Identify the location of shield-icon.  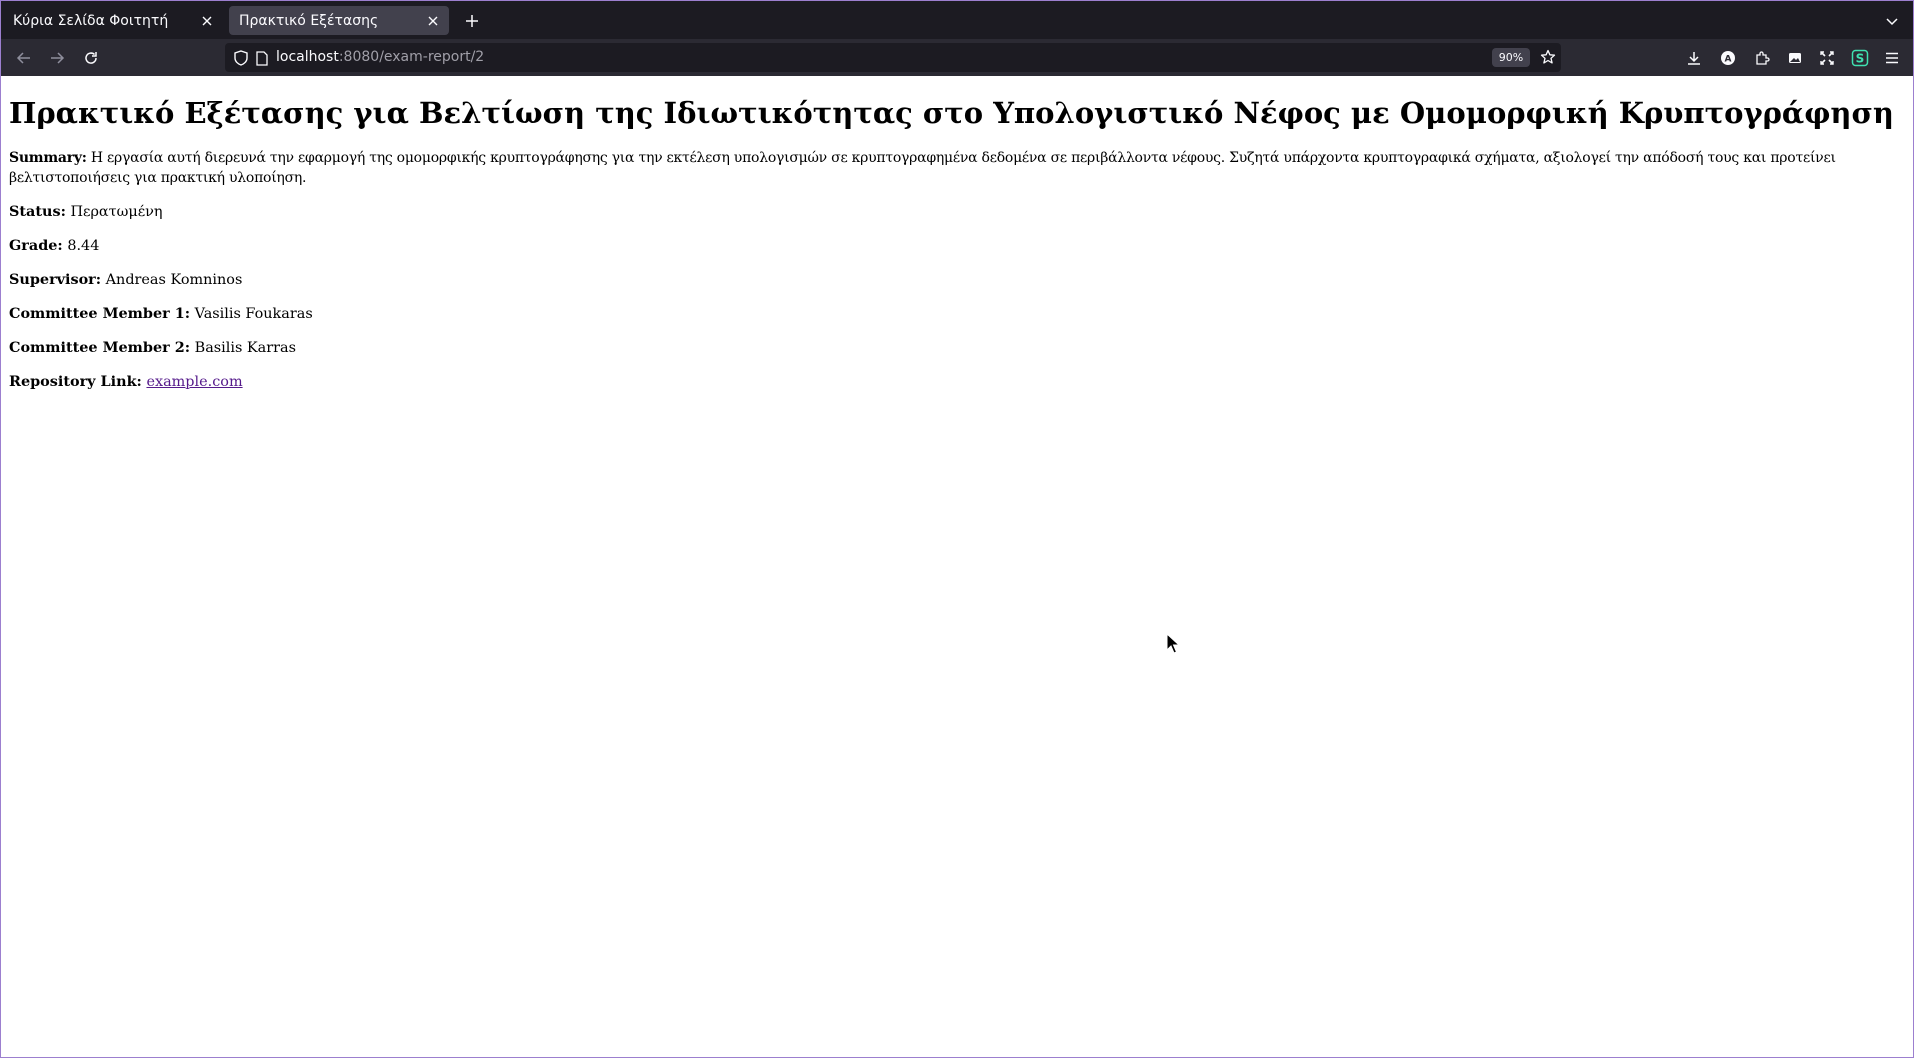
(241, 58).